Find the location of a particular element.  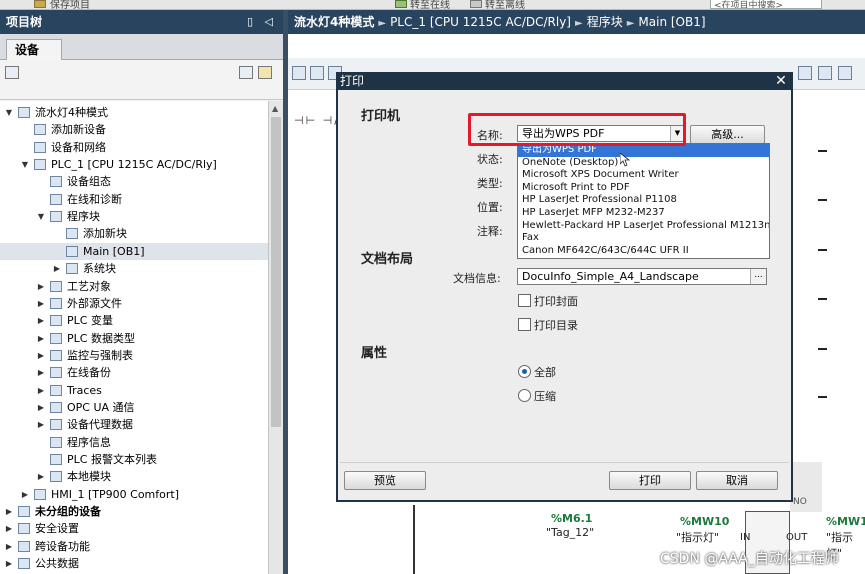

printer-option: Canon MF642C/643C/644C UFR II is located at coordinates (643, 251).